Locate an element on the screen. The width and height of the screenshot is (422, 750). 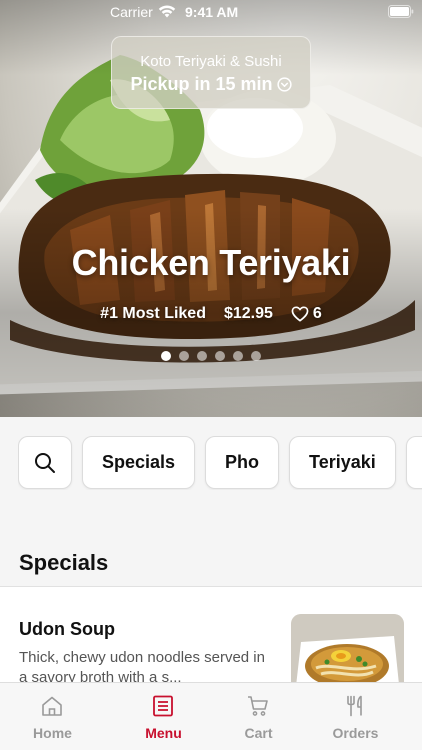
category-chip-specials: Specials is located at coordinates (139, 462).